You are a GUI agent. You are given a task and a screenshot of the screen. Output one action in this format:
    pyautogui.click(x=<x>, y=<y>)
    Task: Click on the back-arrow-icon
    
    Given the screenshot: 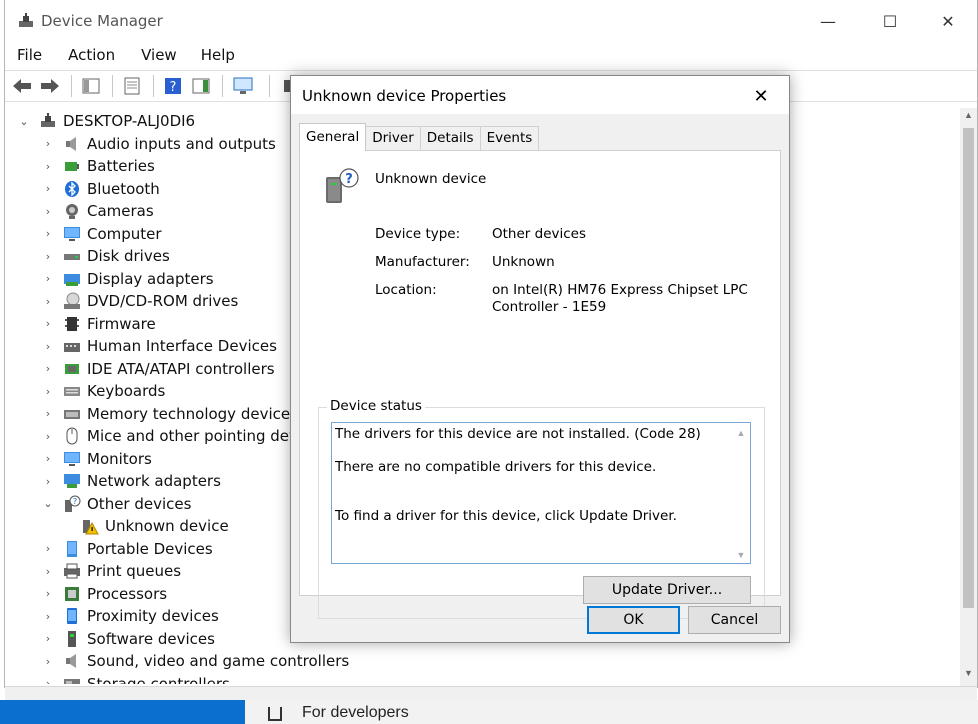 What is the action you would take?
    pyautogui.click(x=22, y=86)
    